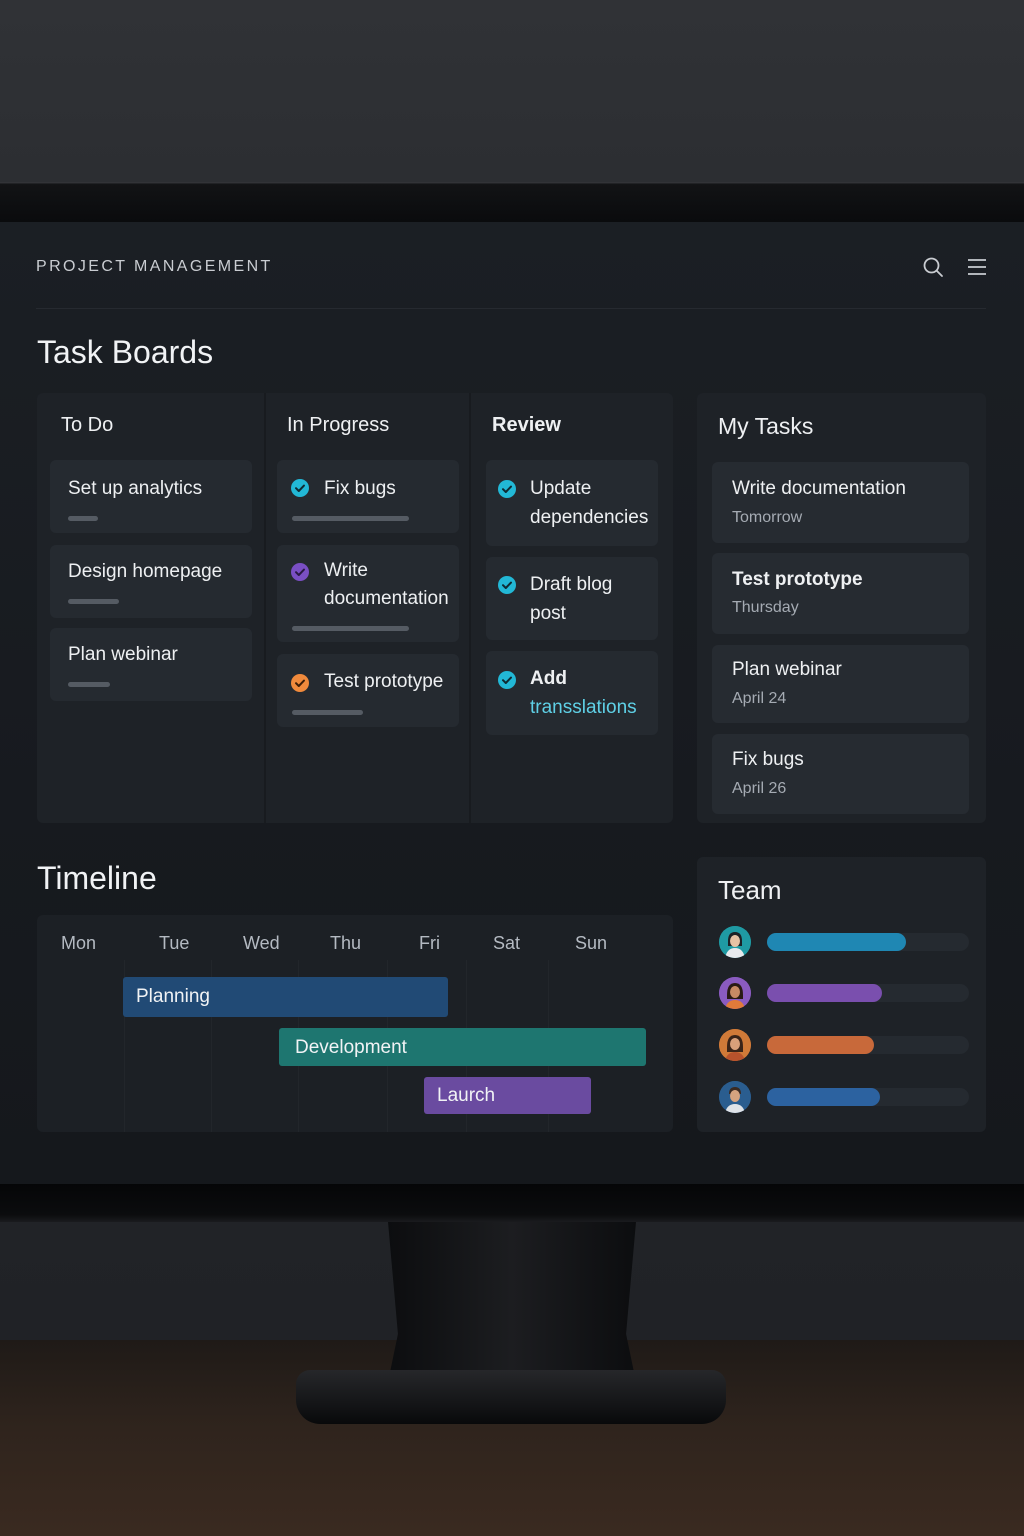  Describe the element at coordinates (840, 774) in the screenshot. I see `my-task-item: Fix bugs April 26` at that location.